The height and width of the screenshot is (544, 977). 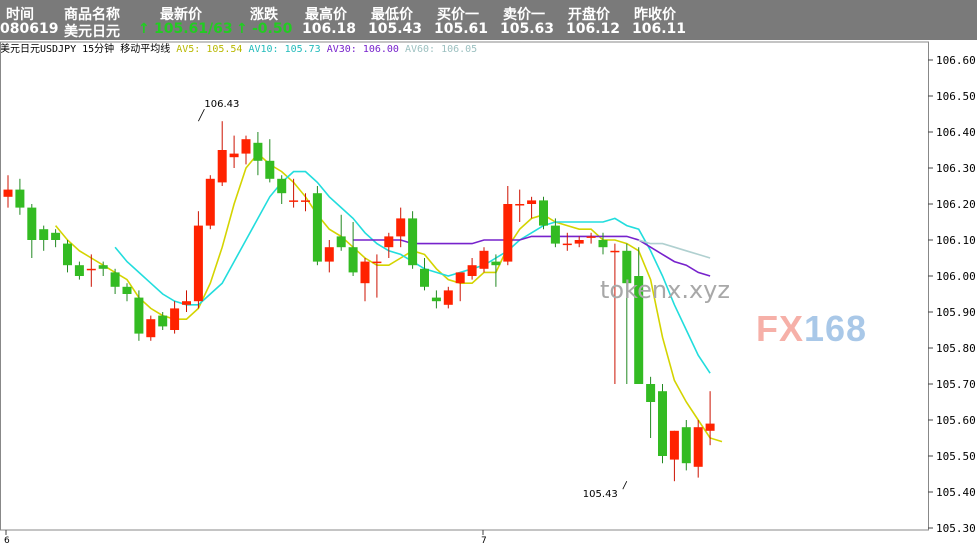 I want to click on y-tick-label: 106.30, so click(x=956, y=168).